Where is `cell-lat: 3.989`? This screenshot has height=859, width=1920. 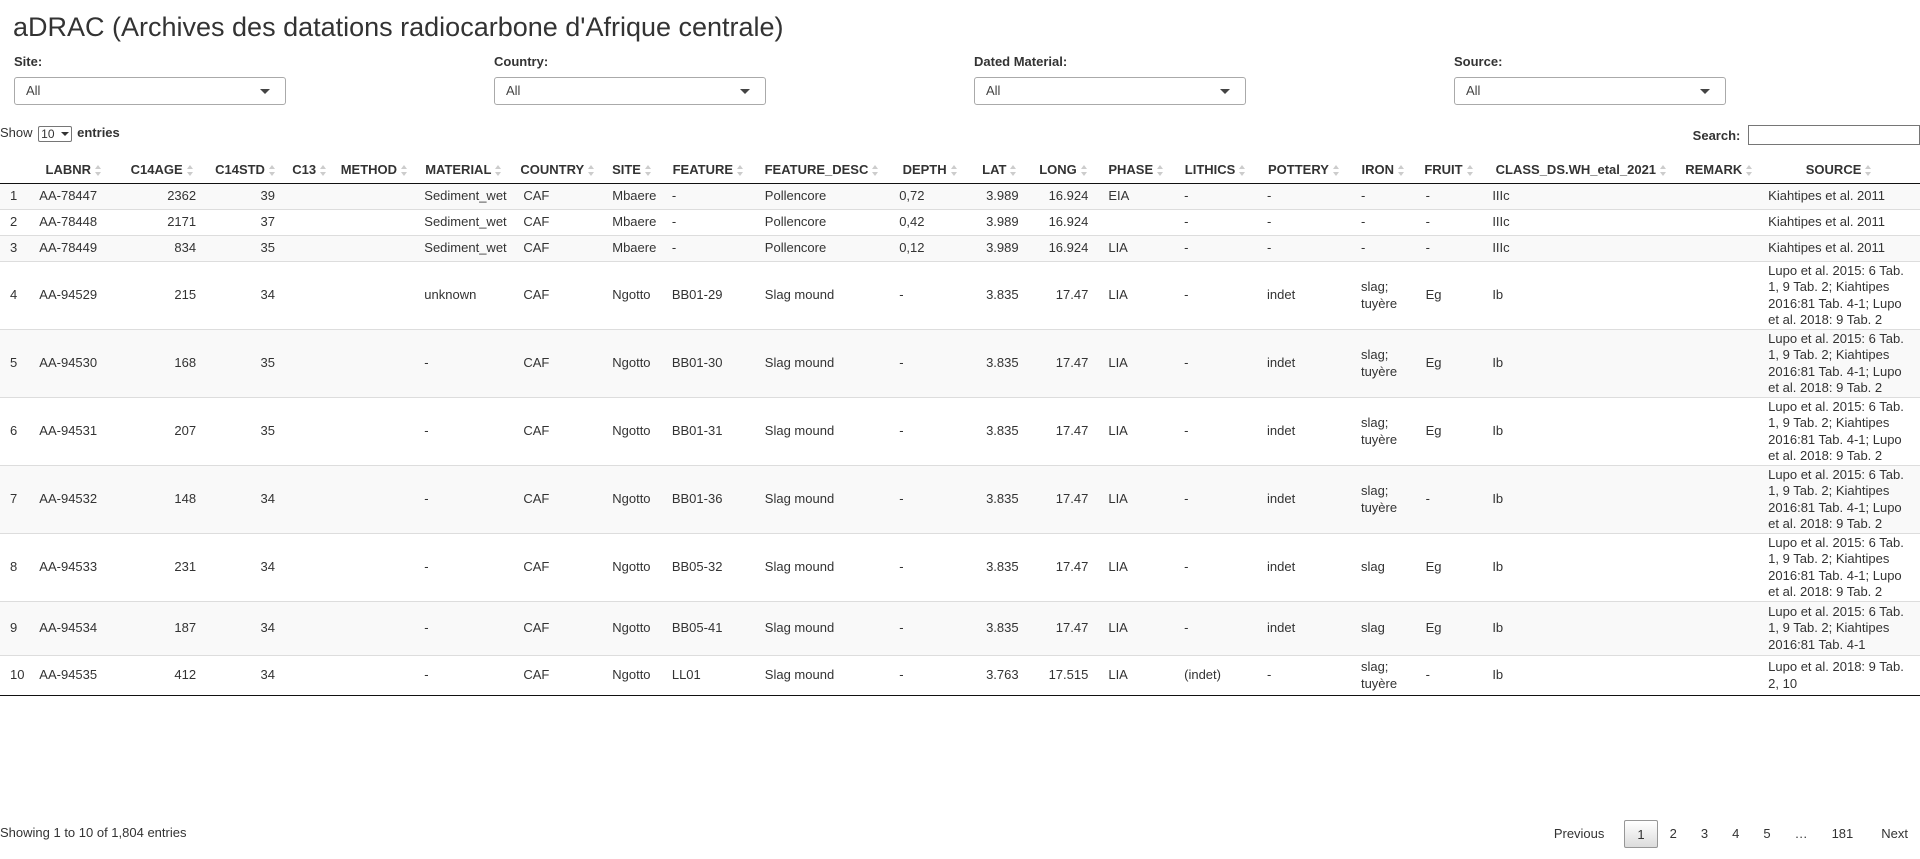
cell-lat: 3.989 is located at coordinates (1000, 248).